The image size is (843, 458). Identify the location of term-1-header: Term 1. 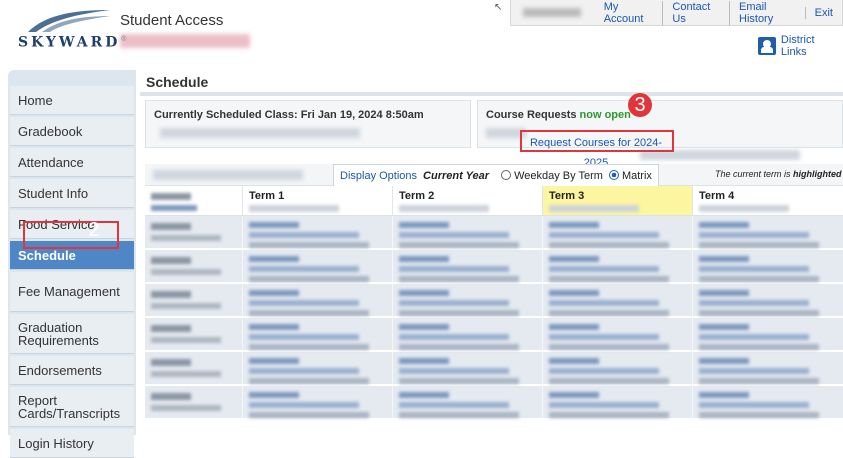
(317, 200).